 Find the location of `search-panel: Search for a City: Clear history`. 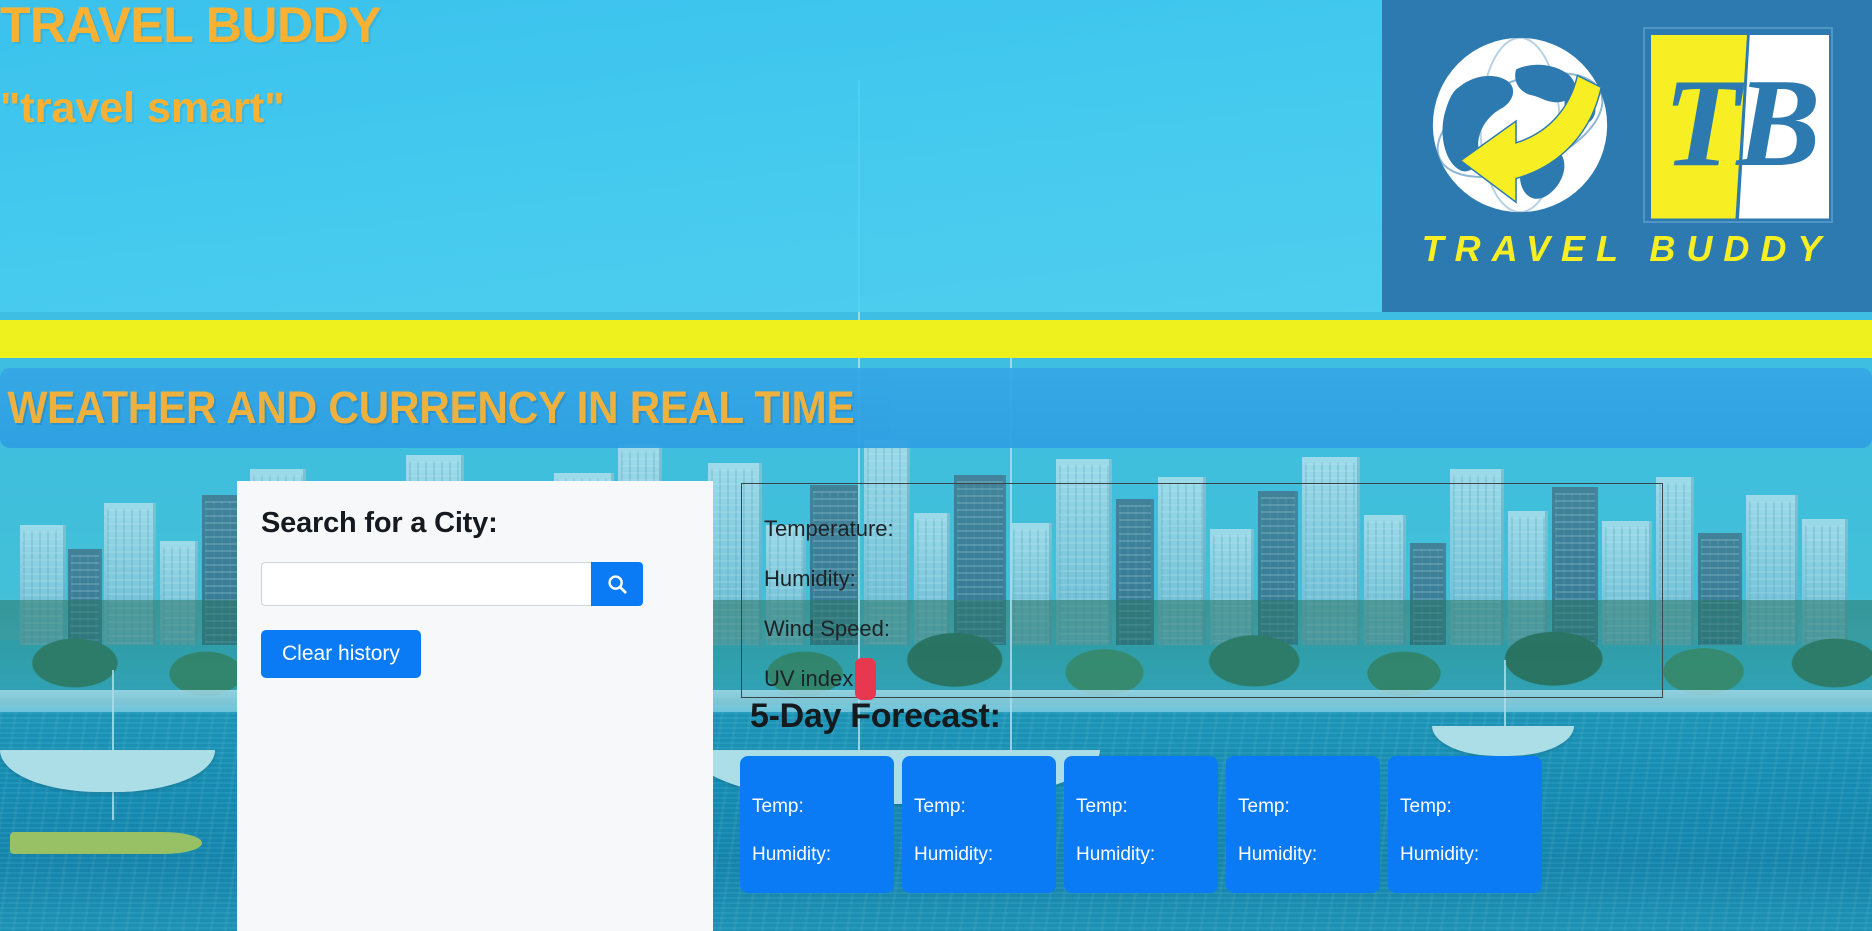

search-panel: Search for a City: Clear history is located at coordinates (475, 706).